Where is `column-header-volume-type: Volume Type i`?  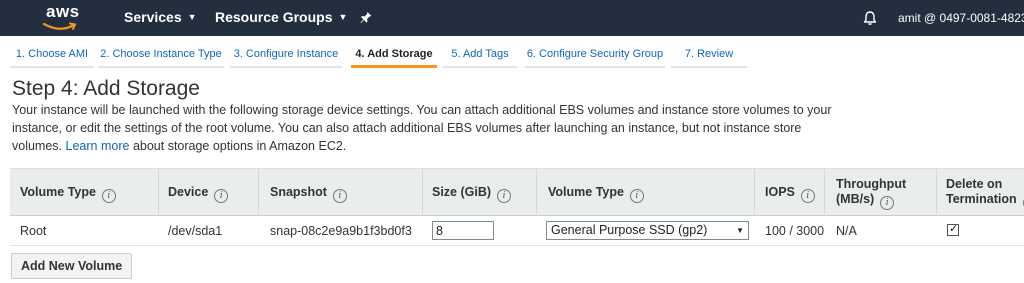
column-header-volume-type: Volume Type i is located at coordinates (68, 193).